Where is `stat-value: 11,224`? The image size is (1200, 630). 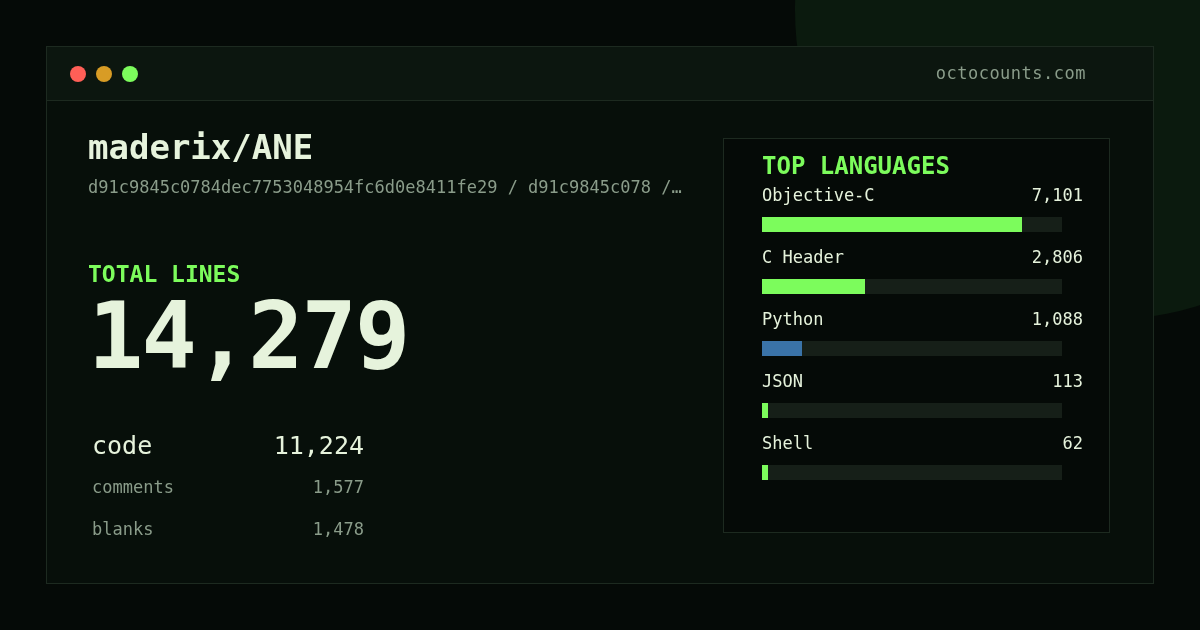
stat-value: 11,224 is located at coordinates (318, 445).